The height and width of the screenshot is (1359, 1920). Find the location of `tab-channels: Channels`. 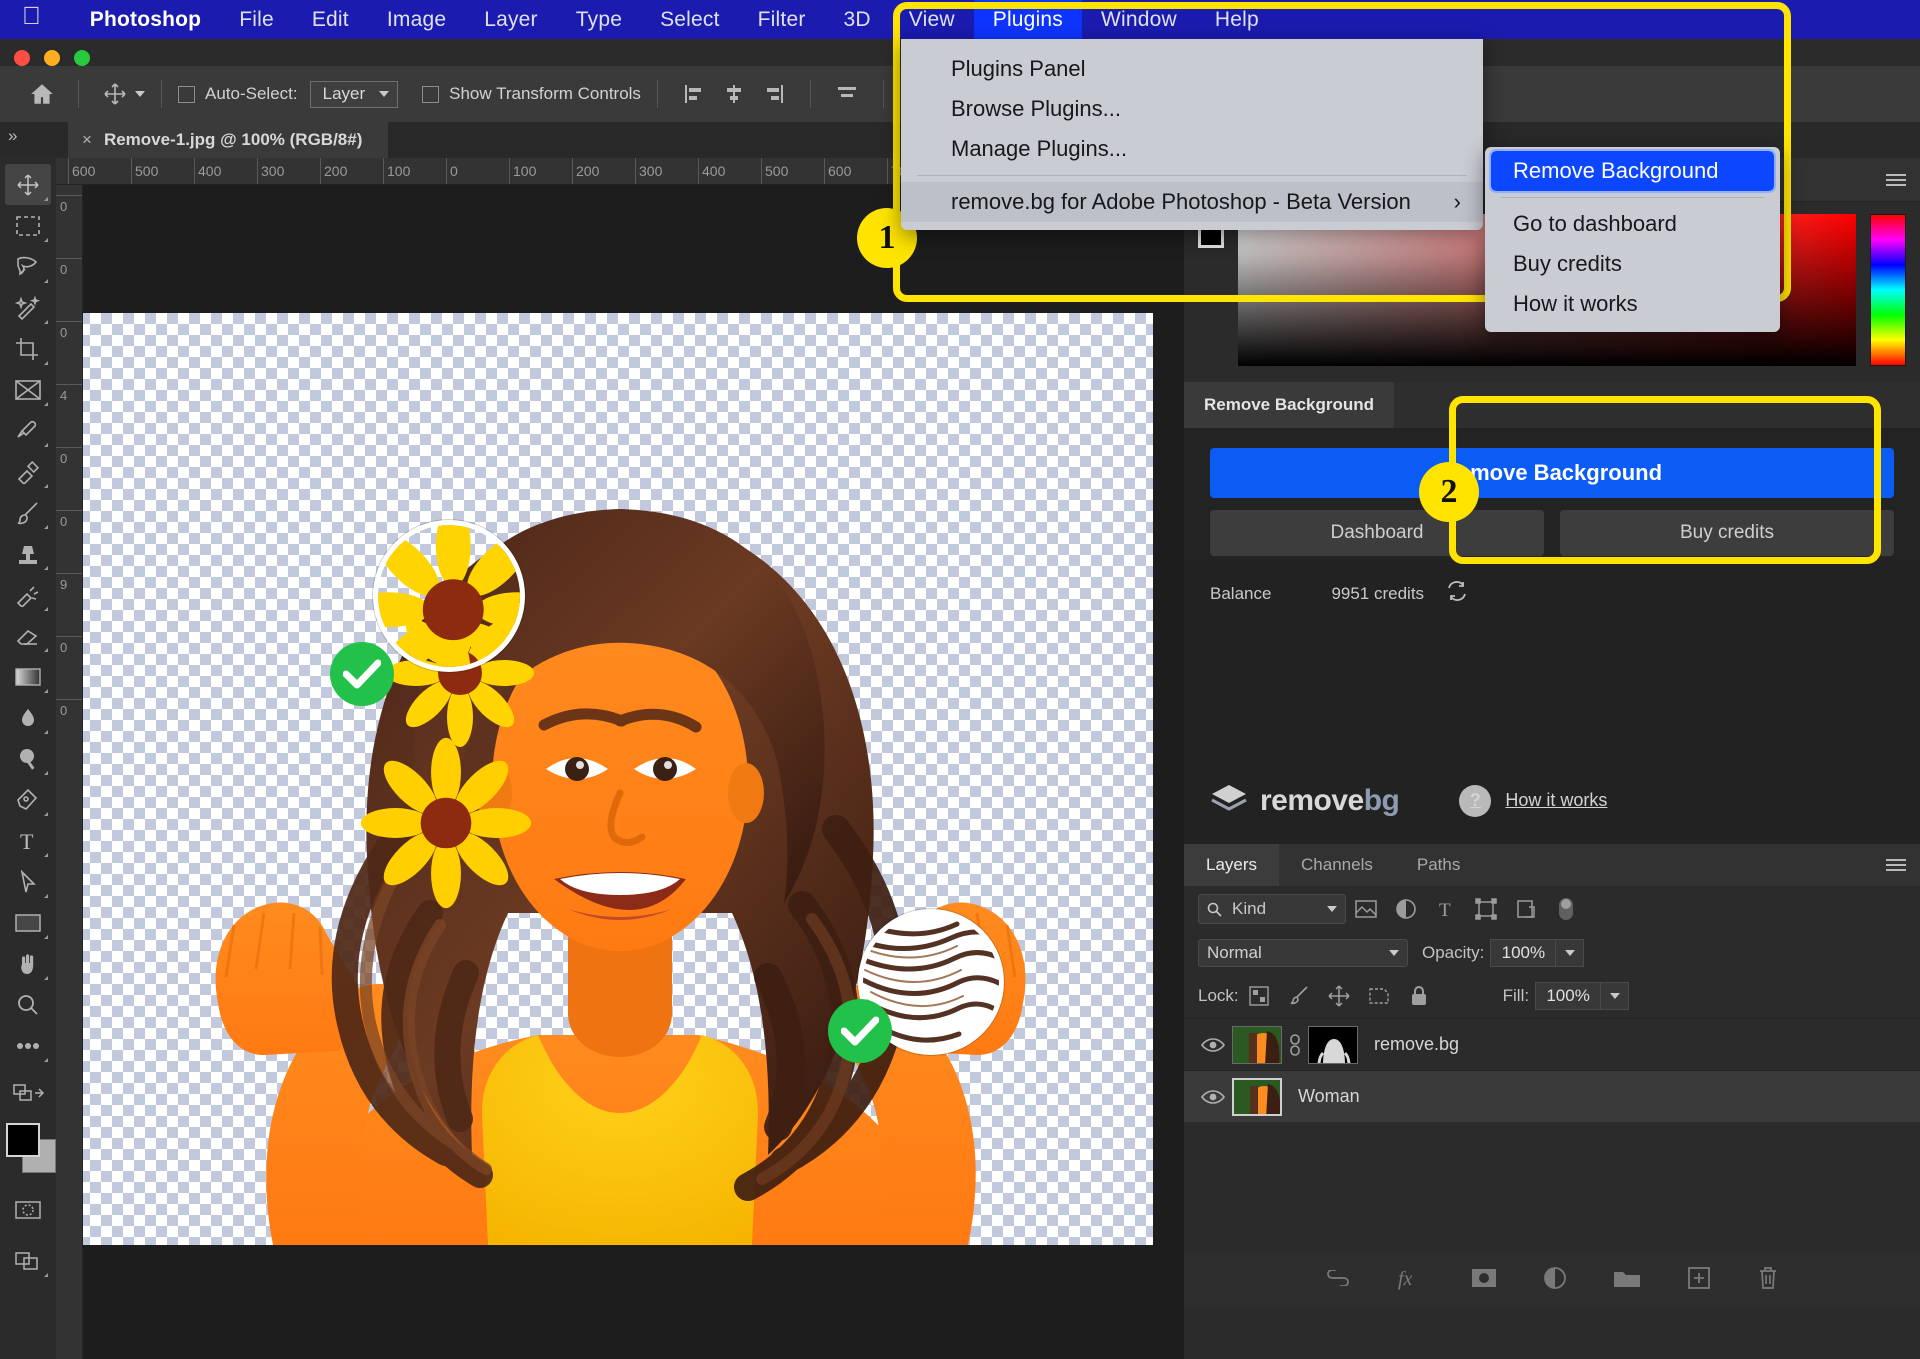

tab-channels: Channels is located at coordinates (1337, 865).